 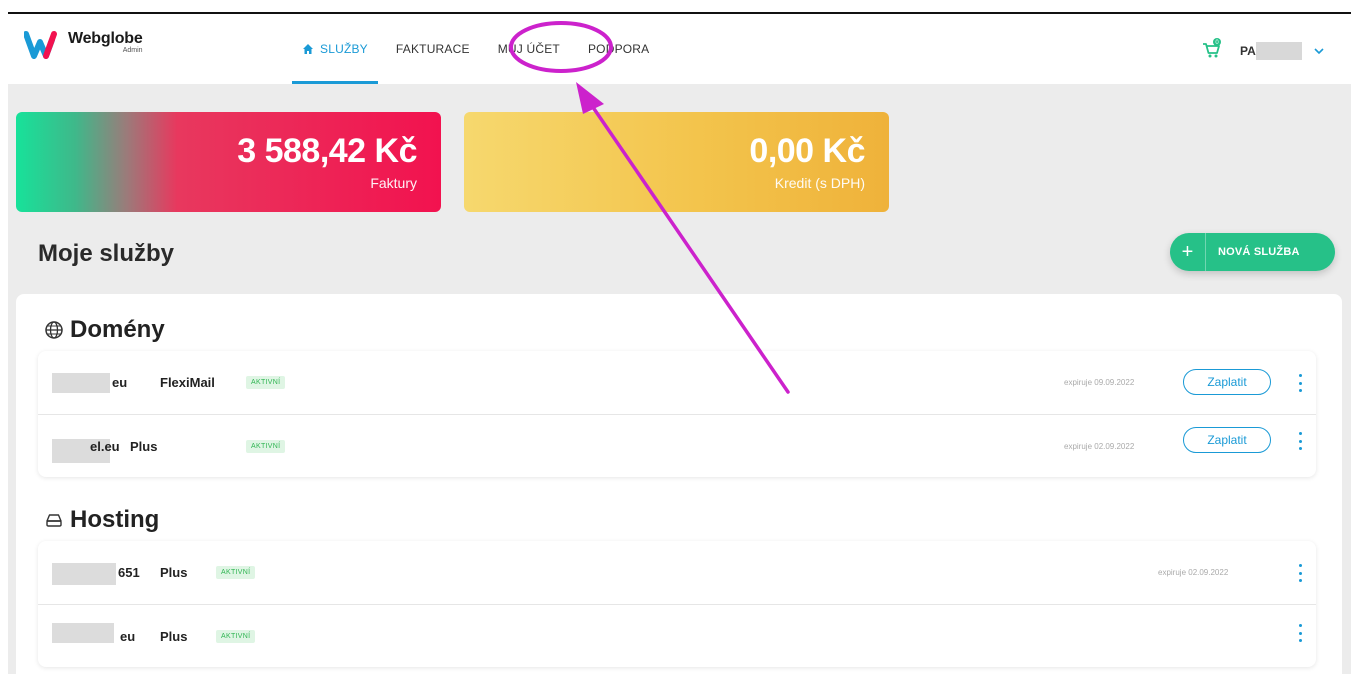 I want to click on domains-title: Domény, so click(x=117, y=329).